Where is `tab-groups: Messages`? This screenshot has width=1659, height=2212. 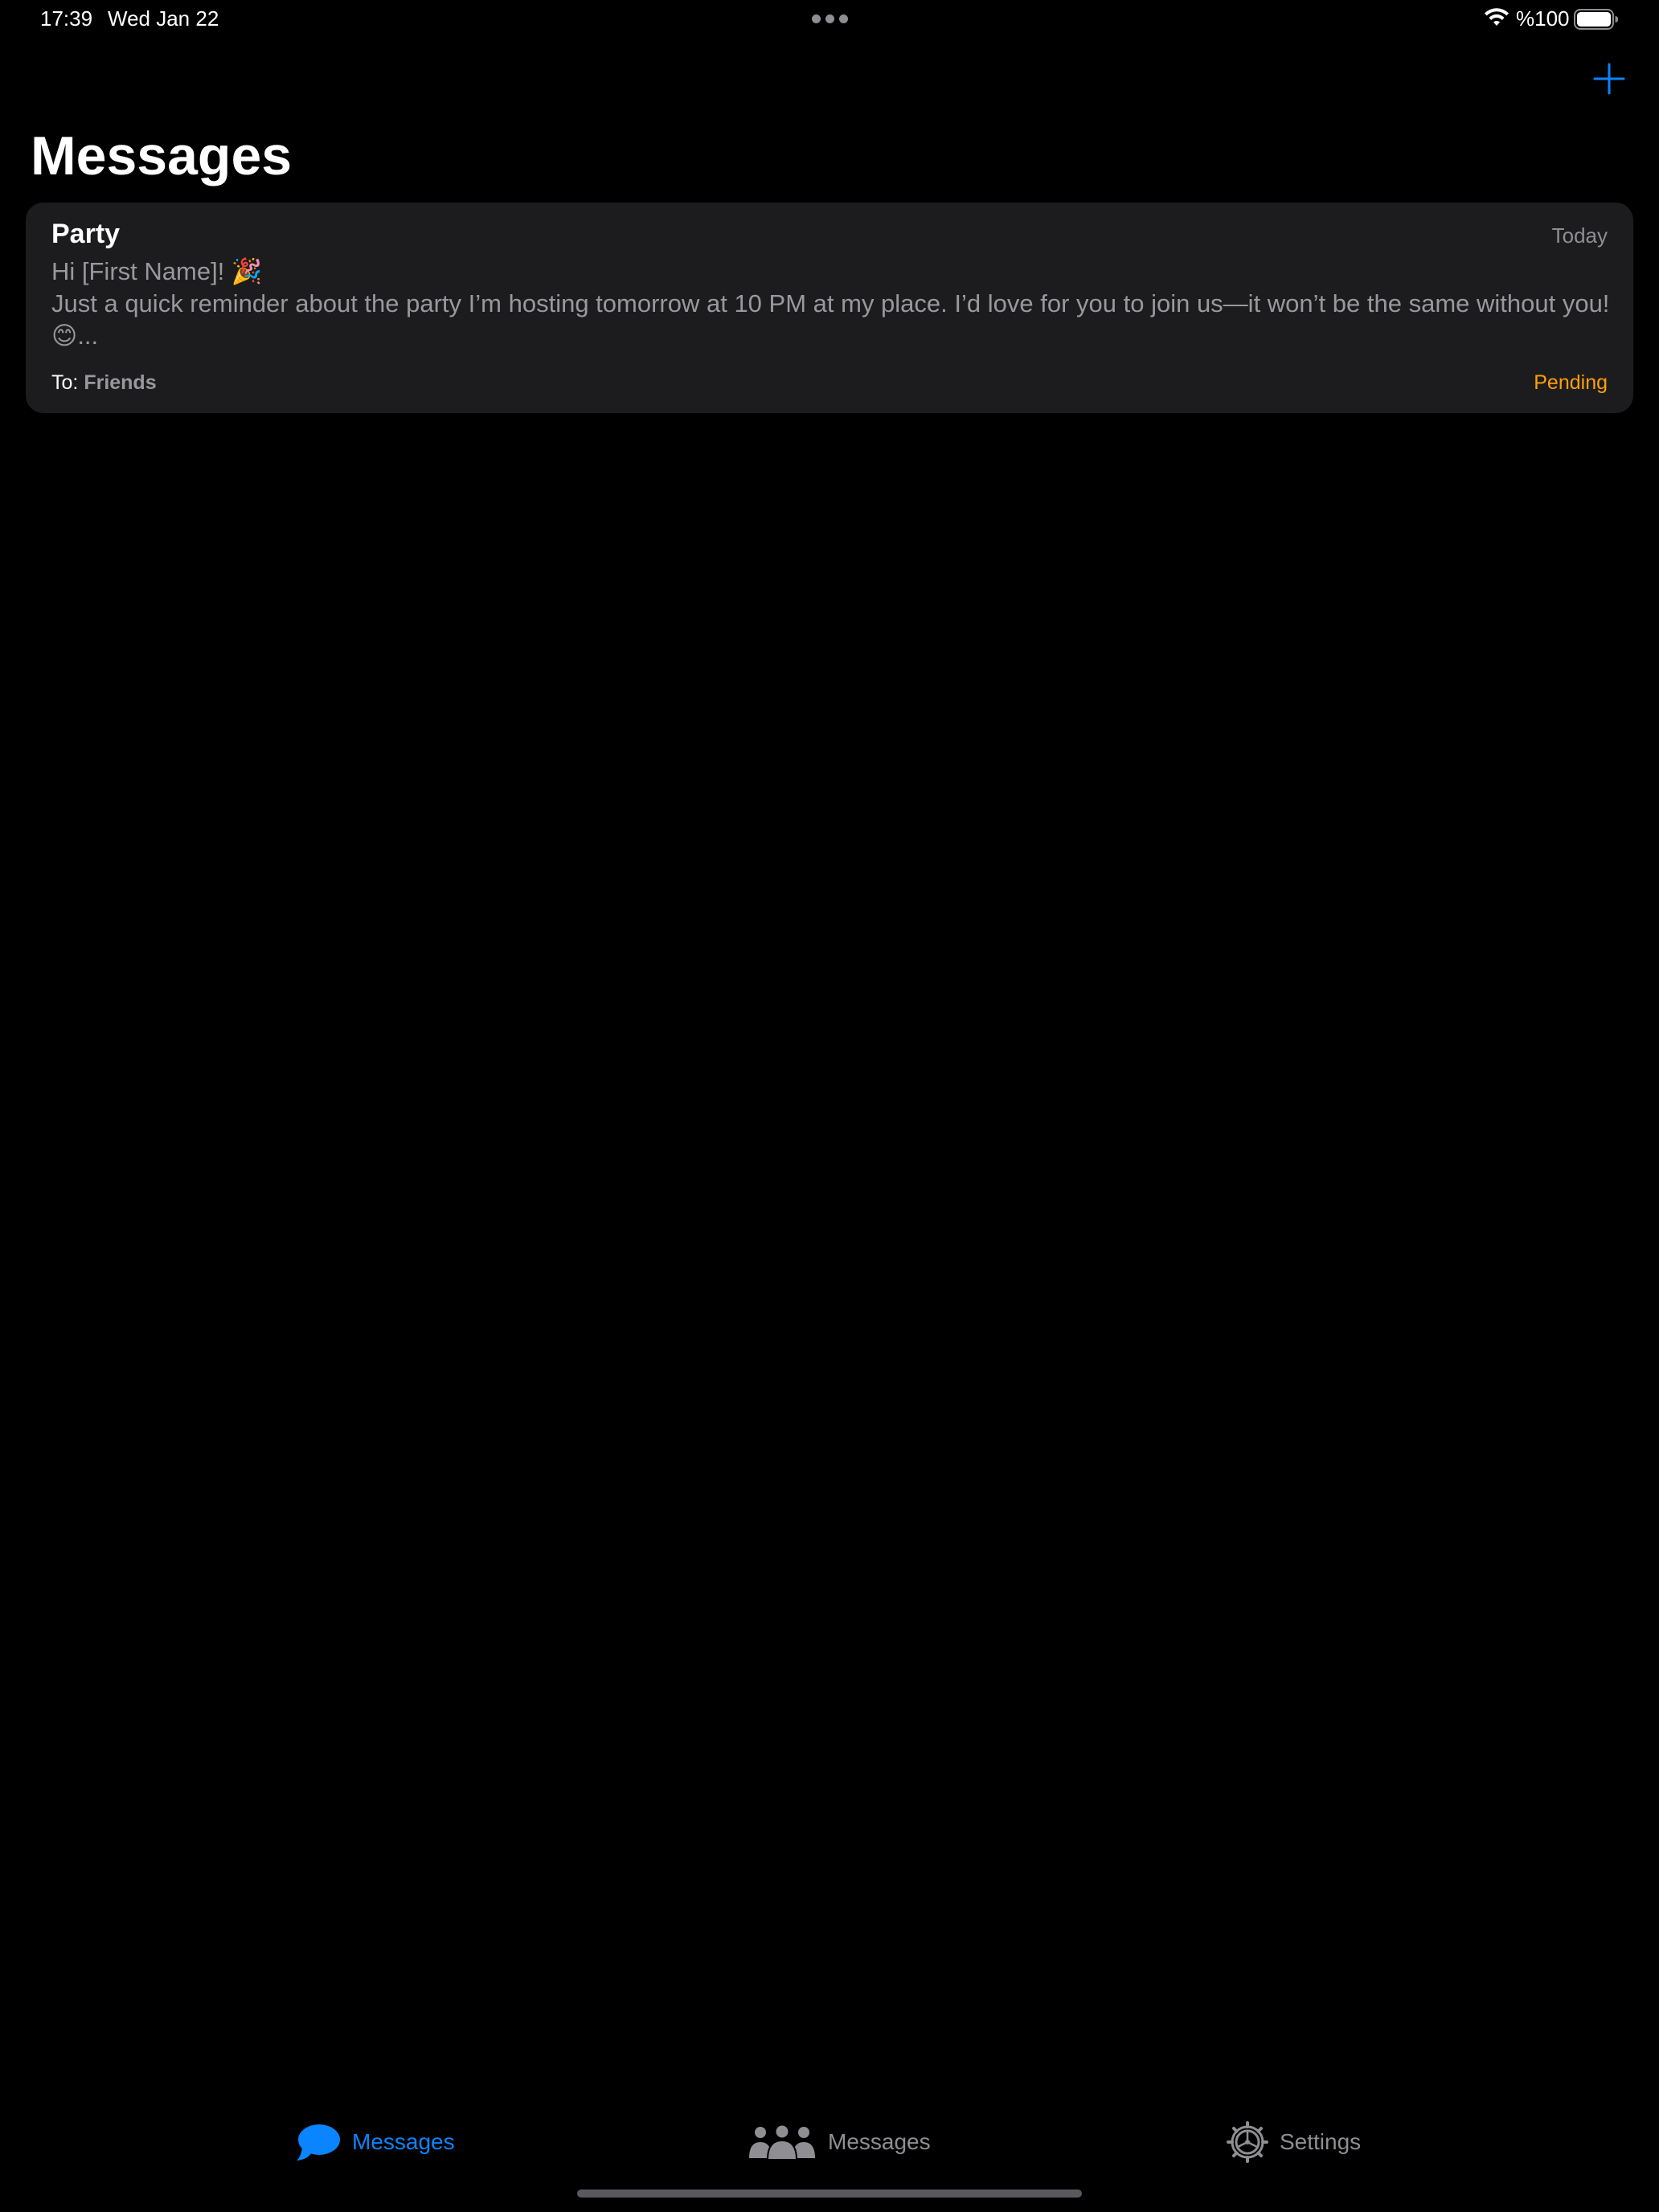
tab-groups: Messages is located at coordinates (840, 2142).